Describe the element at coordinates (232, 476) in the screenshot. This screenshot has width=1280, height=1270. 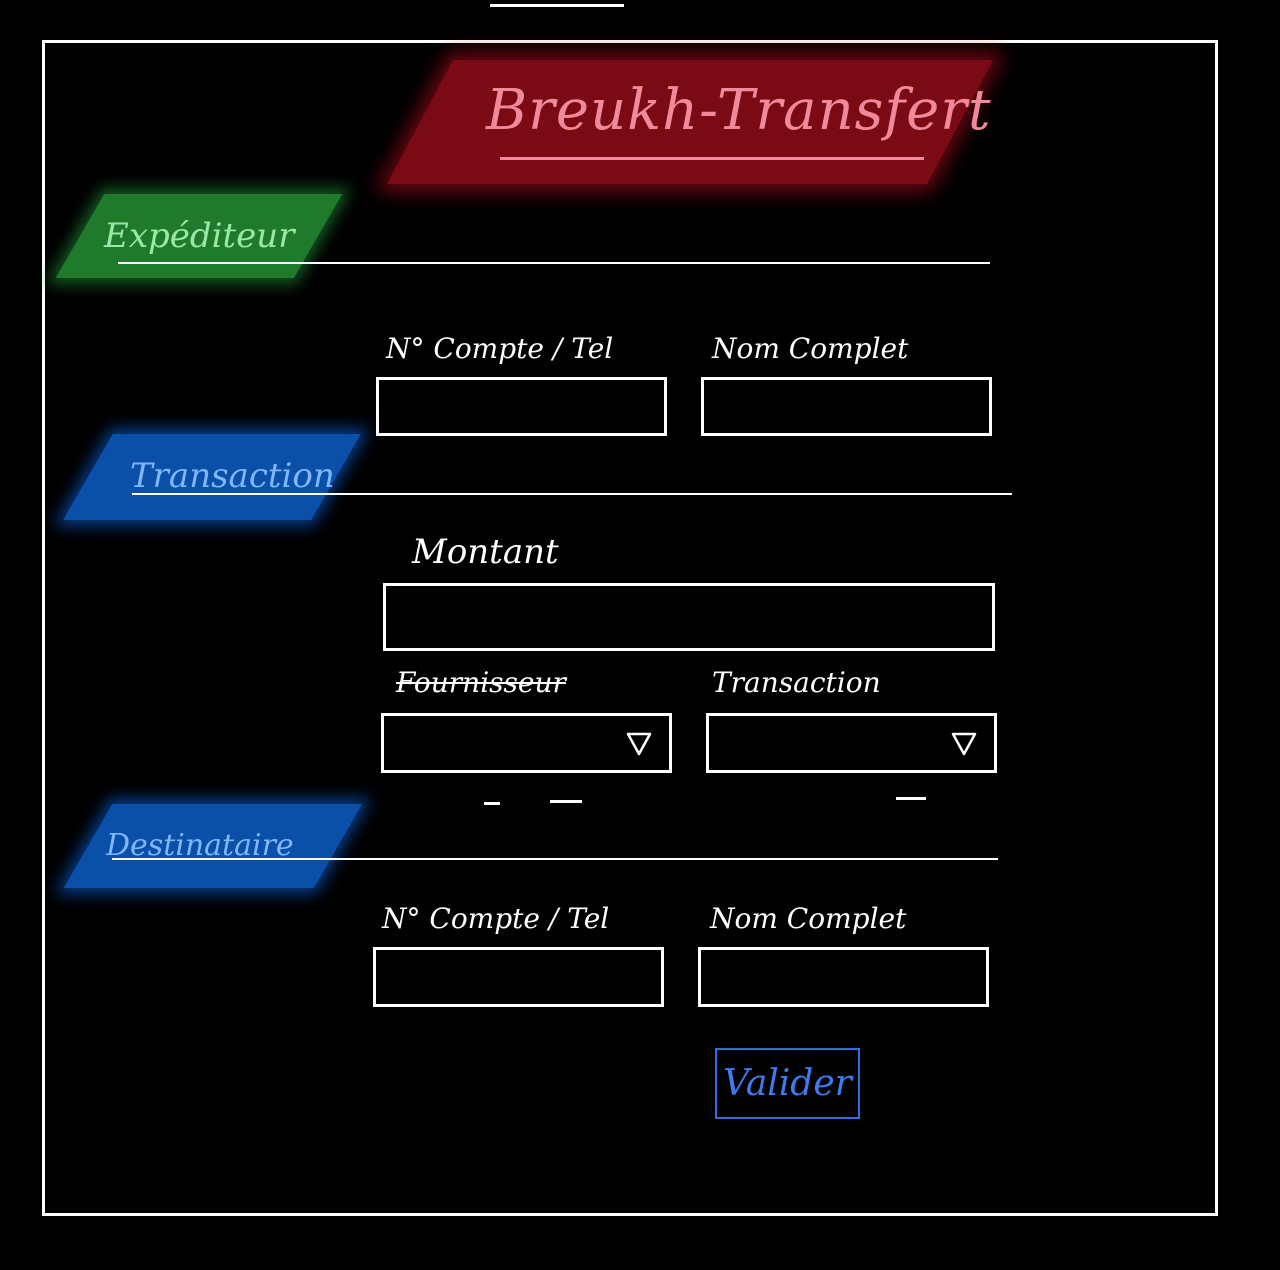
I see `transaction-section-title: Transaction` at that location.